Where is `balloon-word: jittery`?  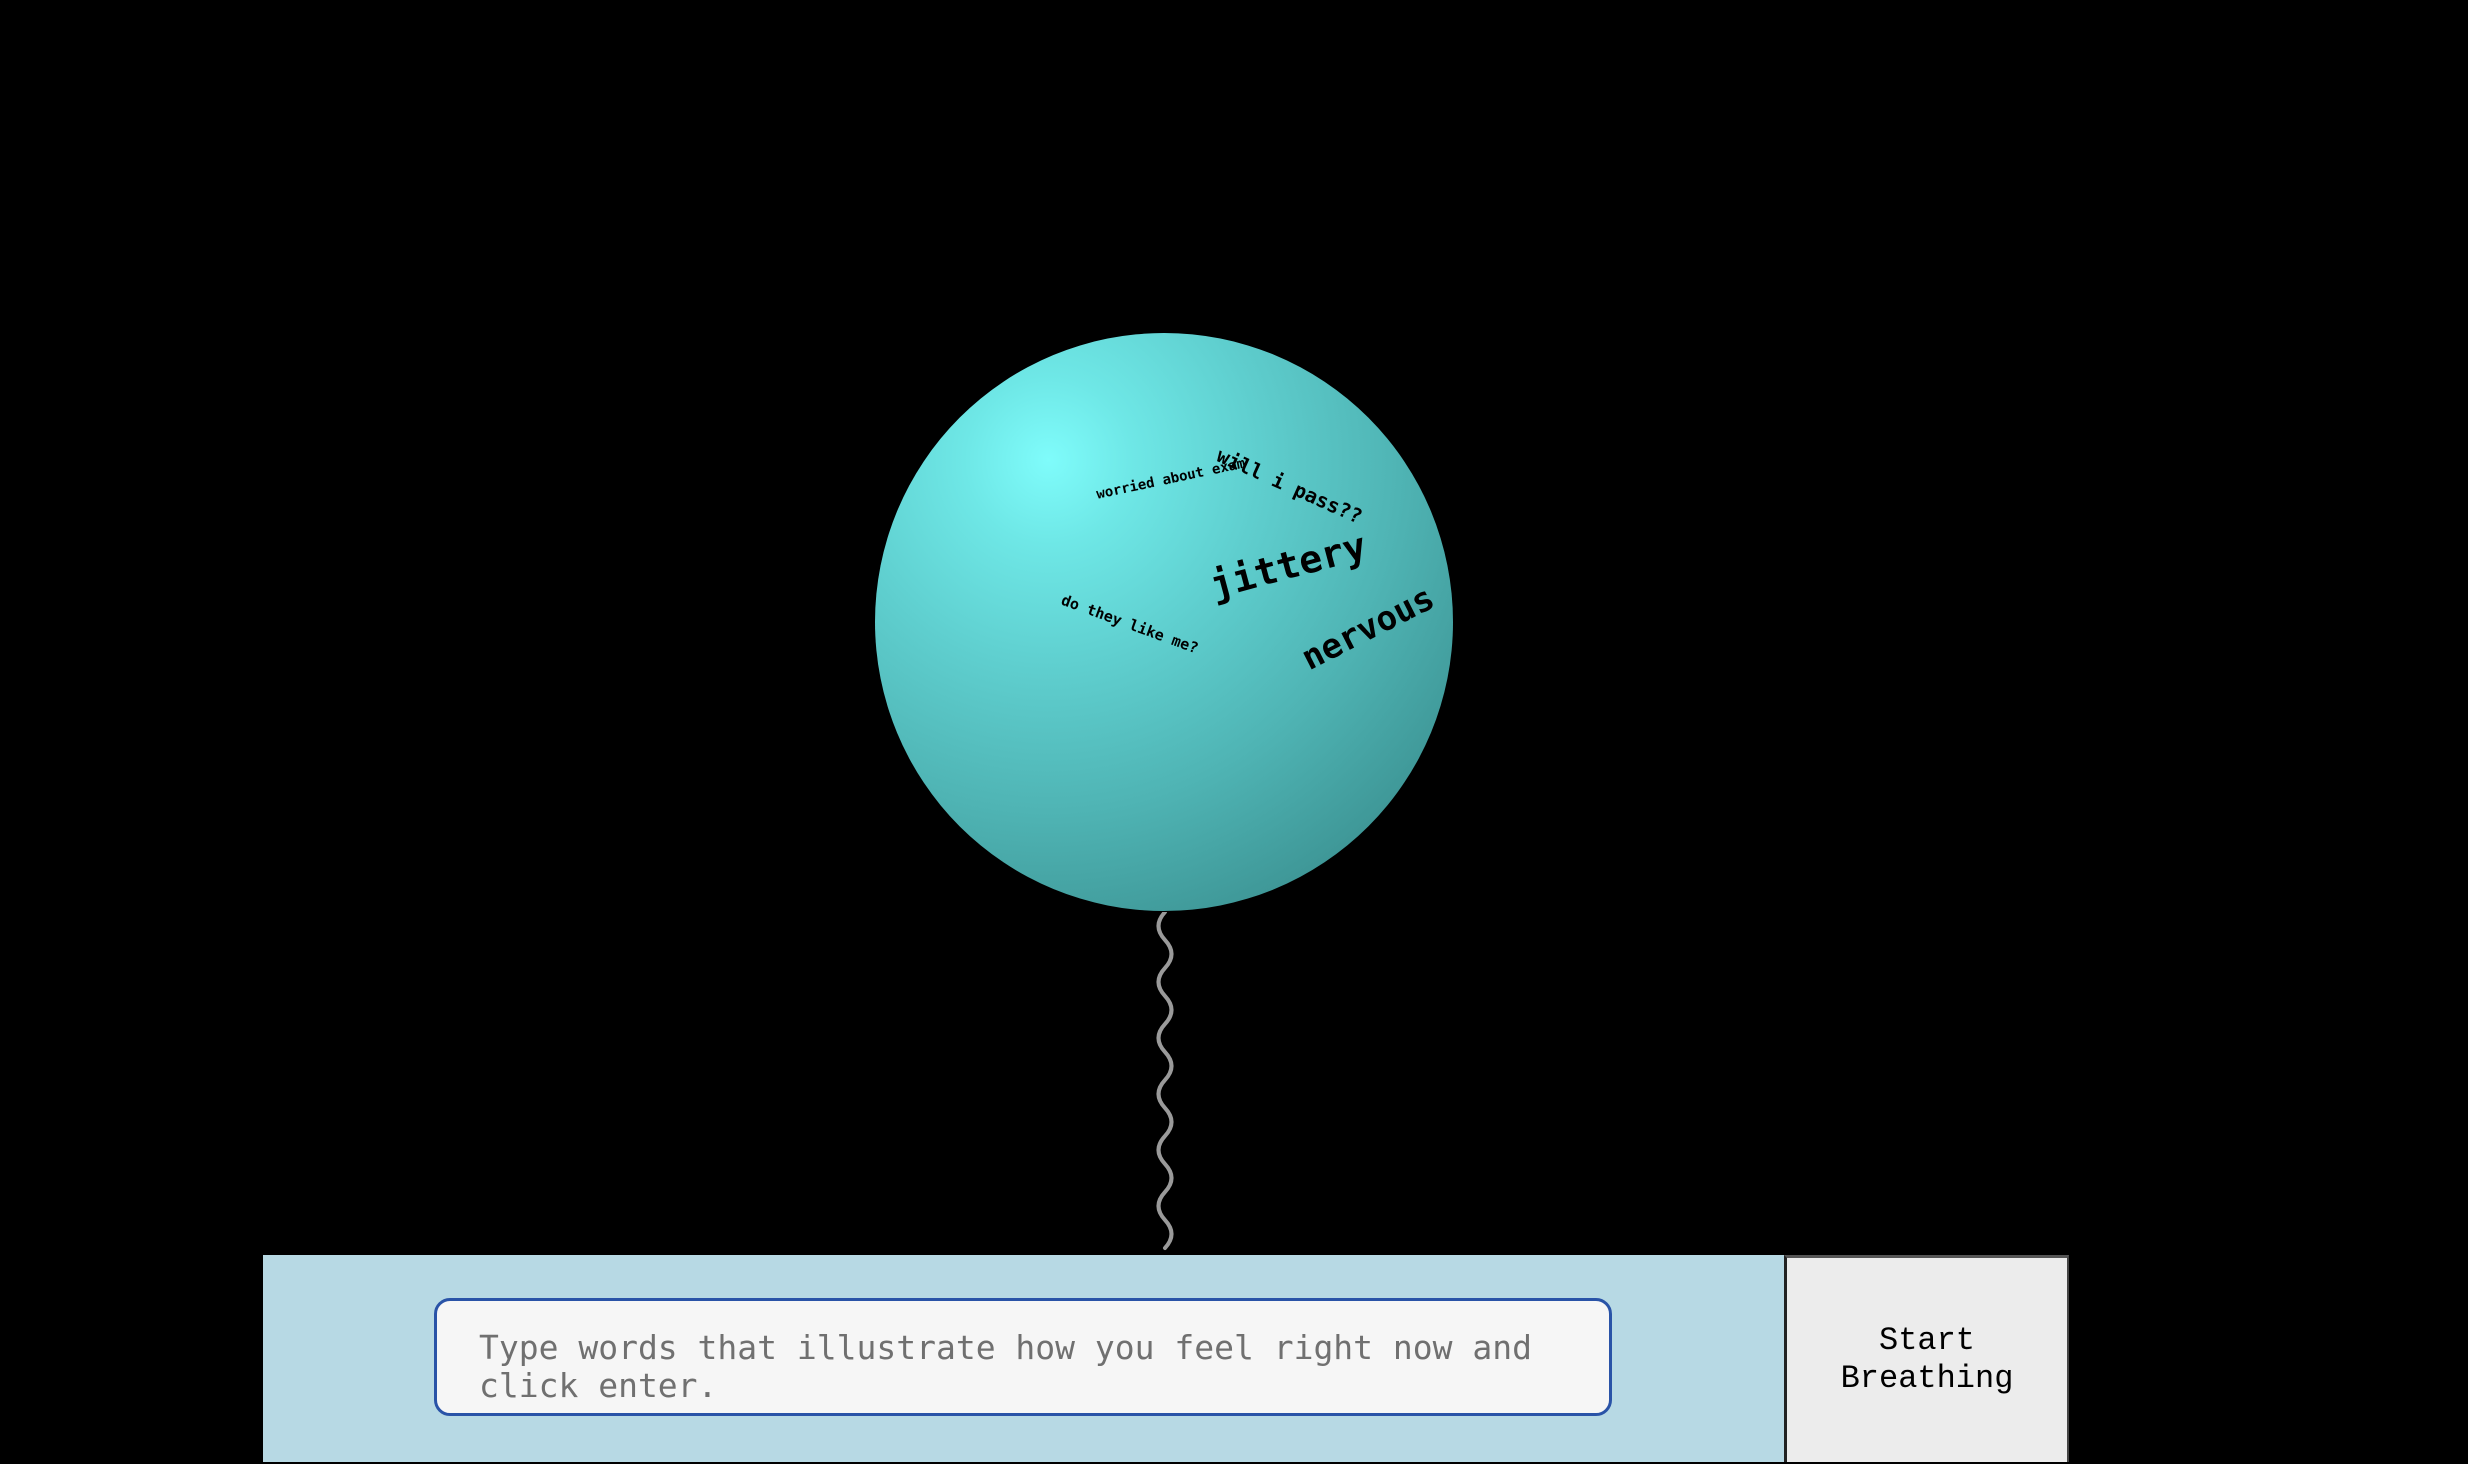 balloon-word: jittery is located at coordinates (1288, 565).